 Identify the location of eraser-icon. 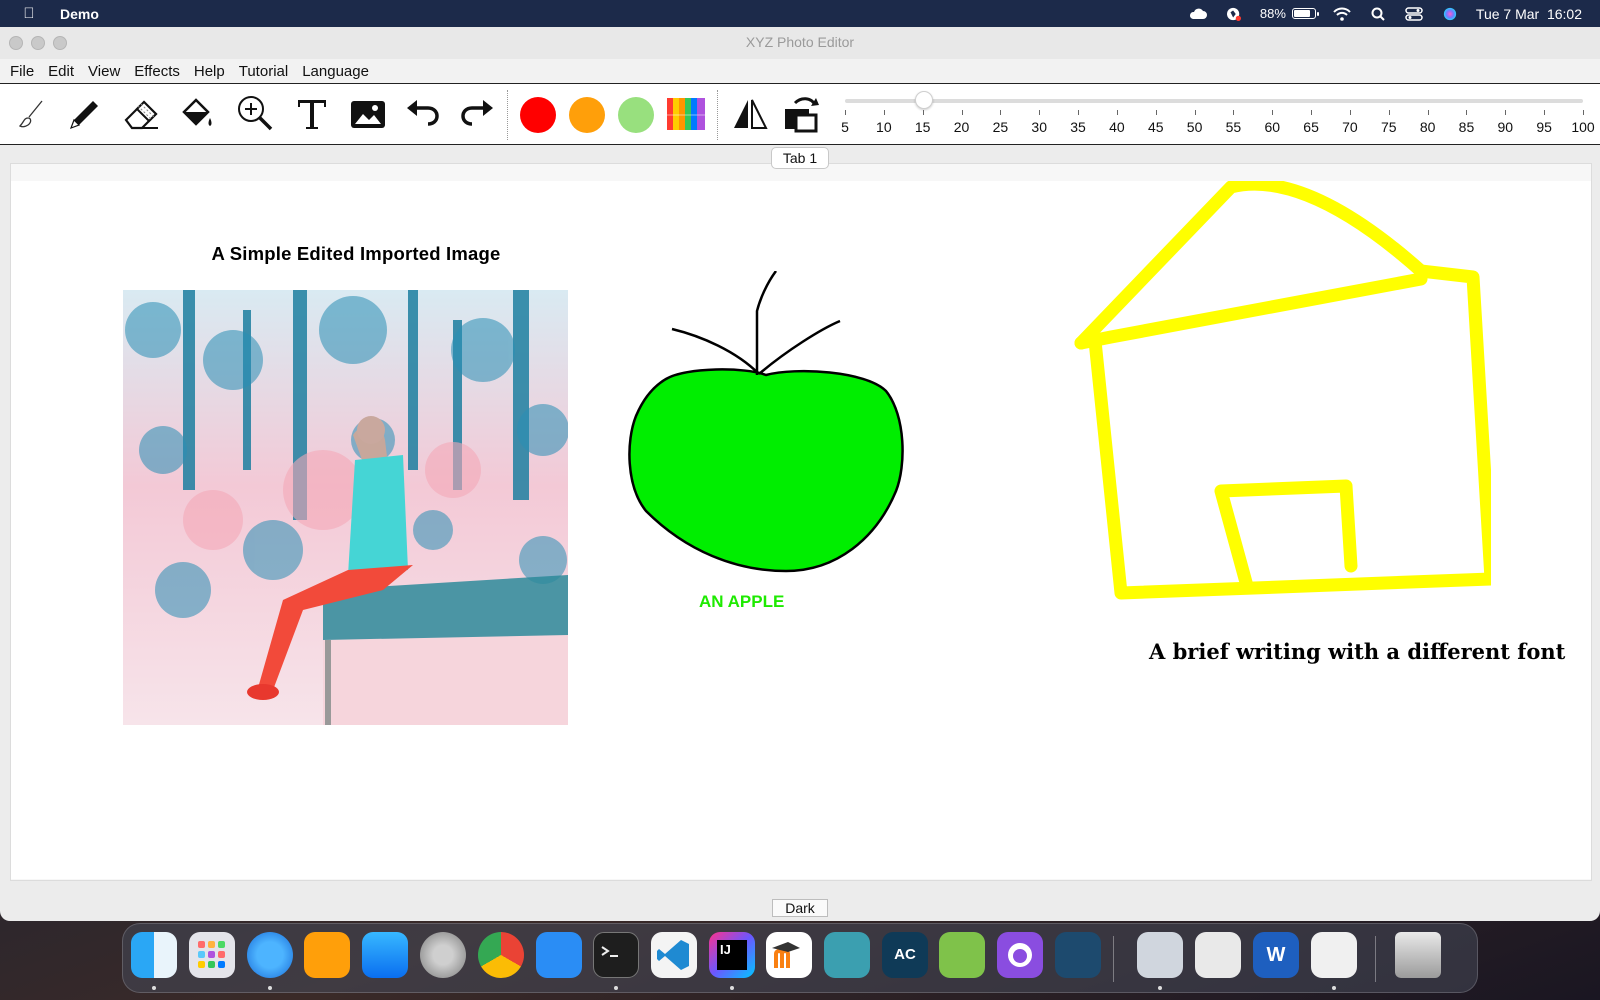
(142, 114).